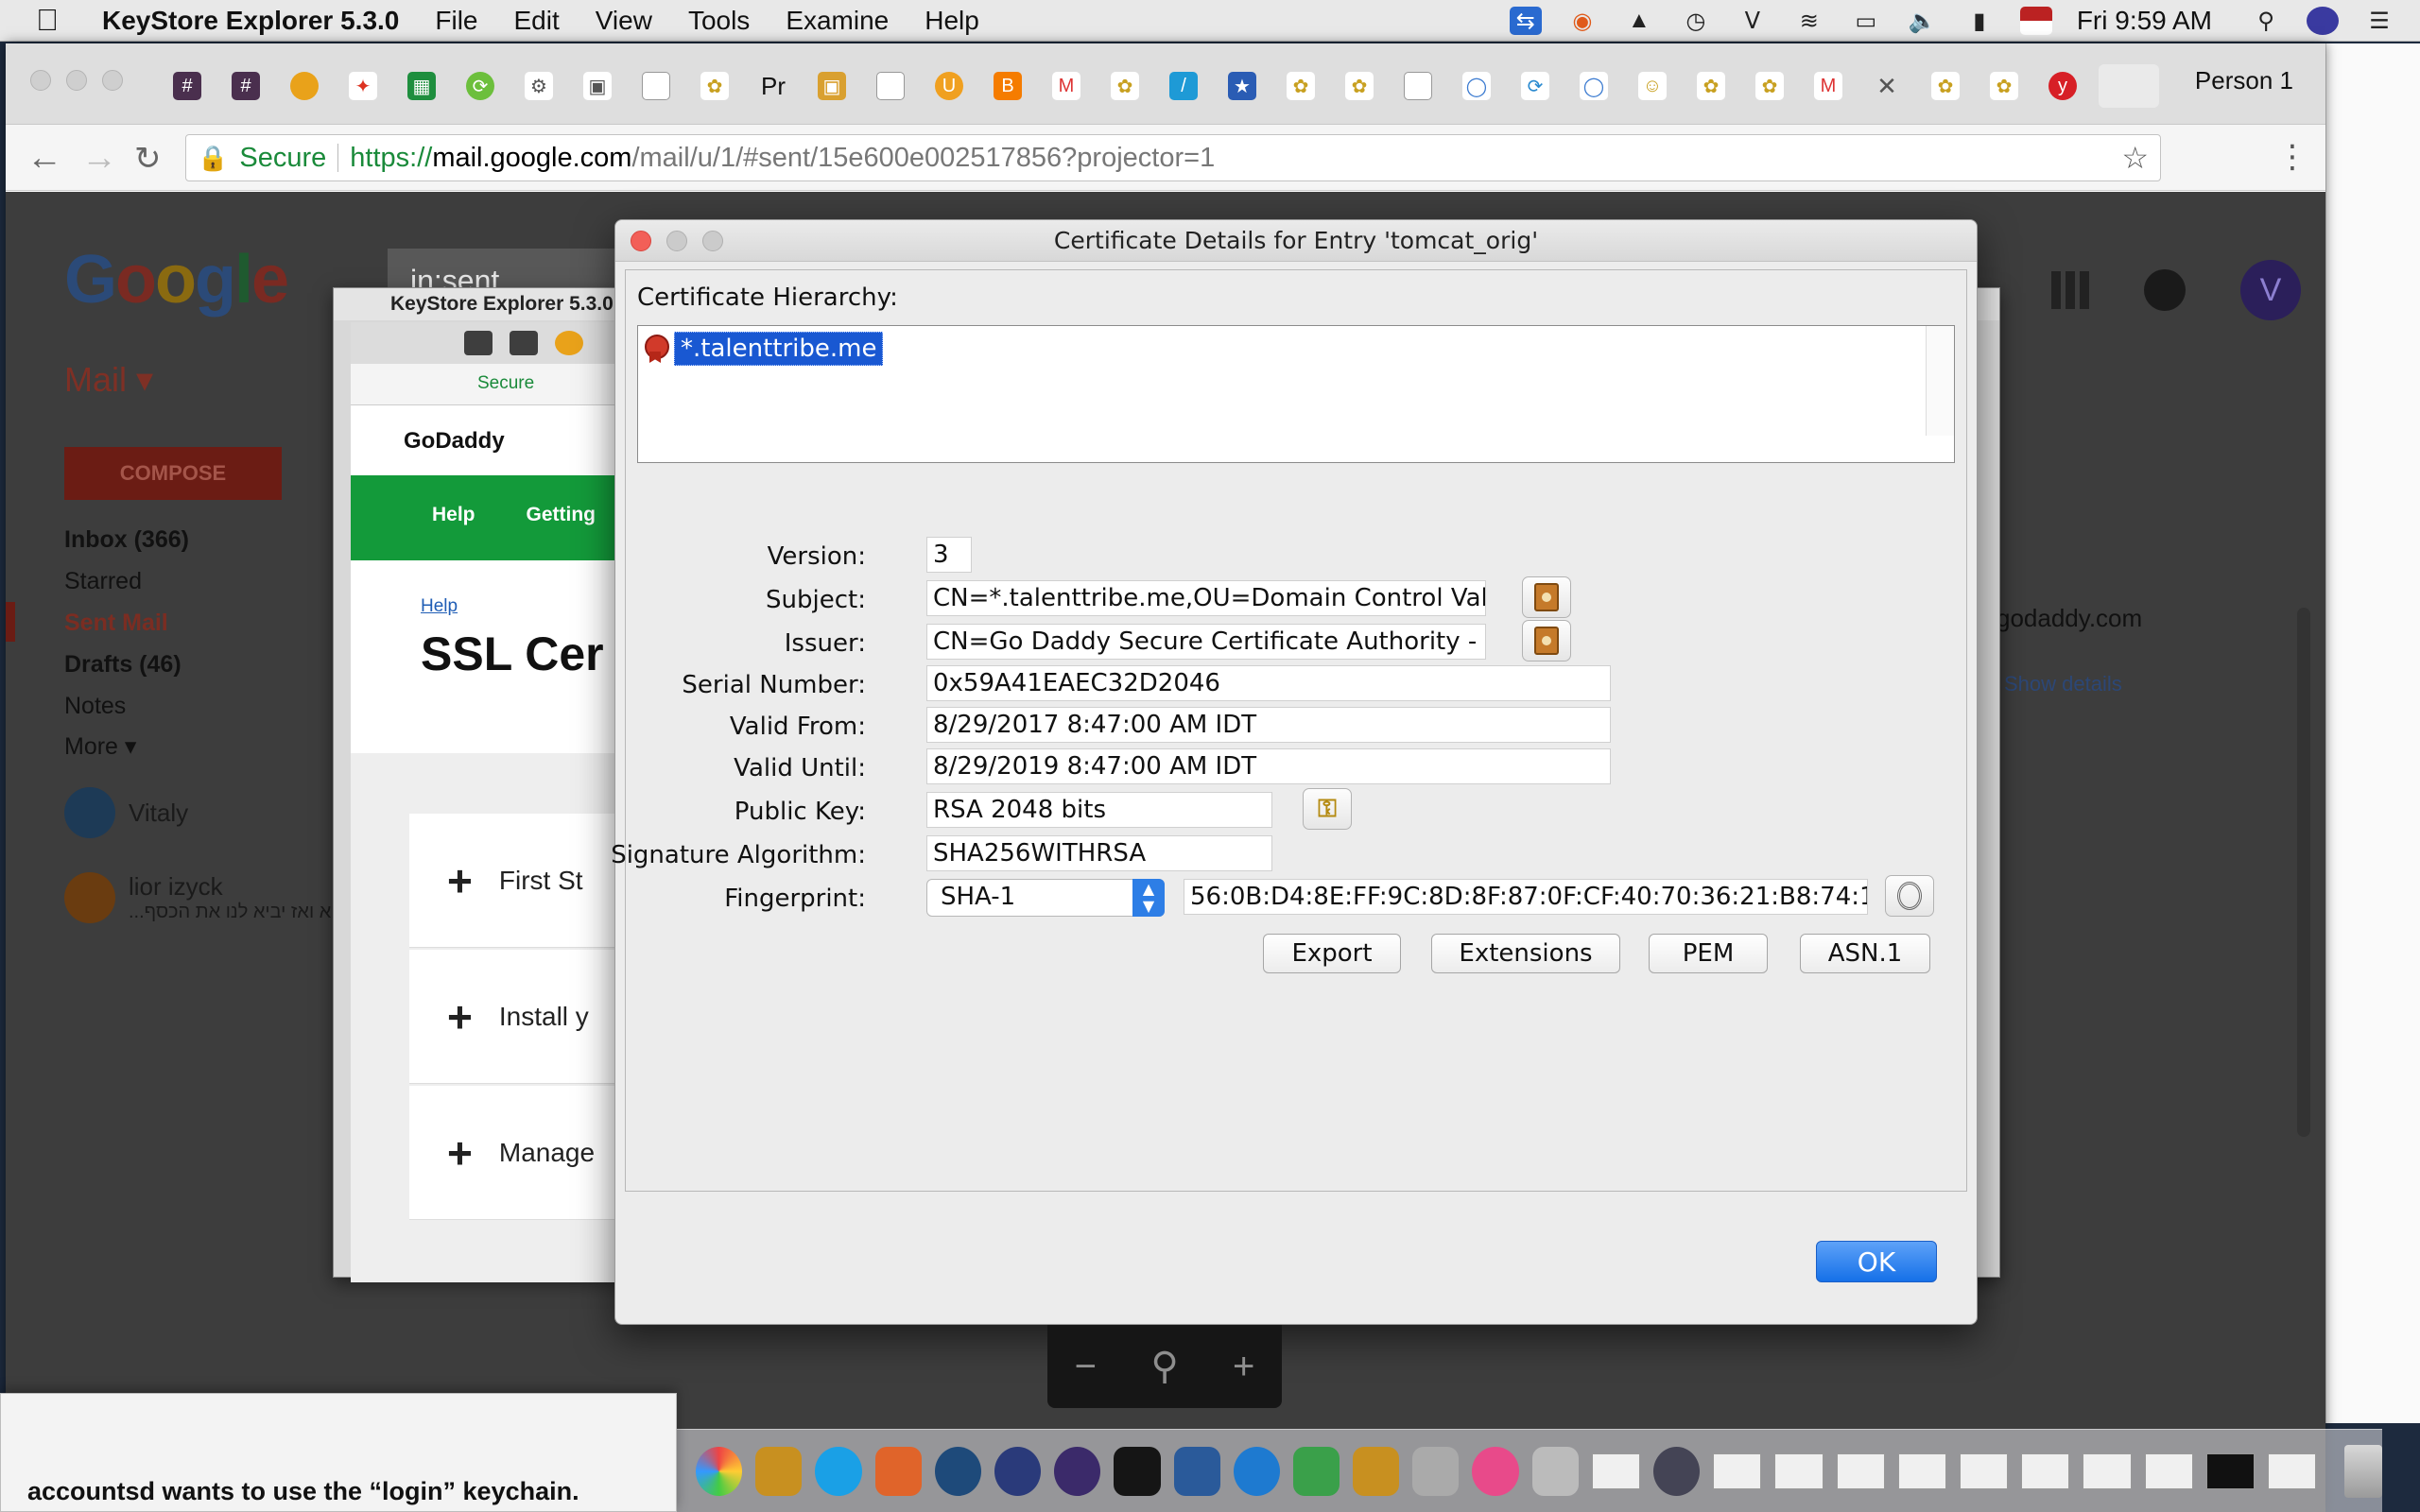 The height and width of the screenshot is (1512, 2420). What do you see at coordinates (641, 241) in the screenshot?
I see `dialog-close-button` at bounding box center [641, 241].